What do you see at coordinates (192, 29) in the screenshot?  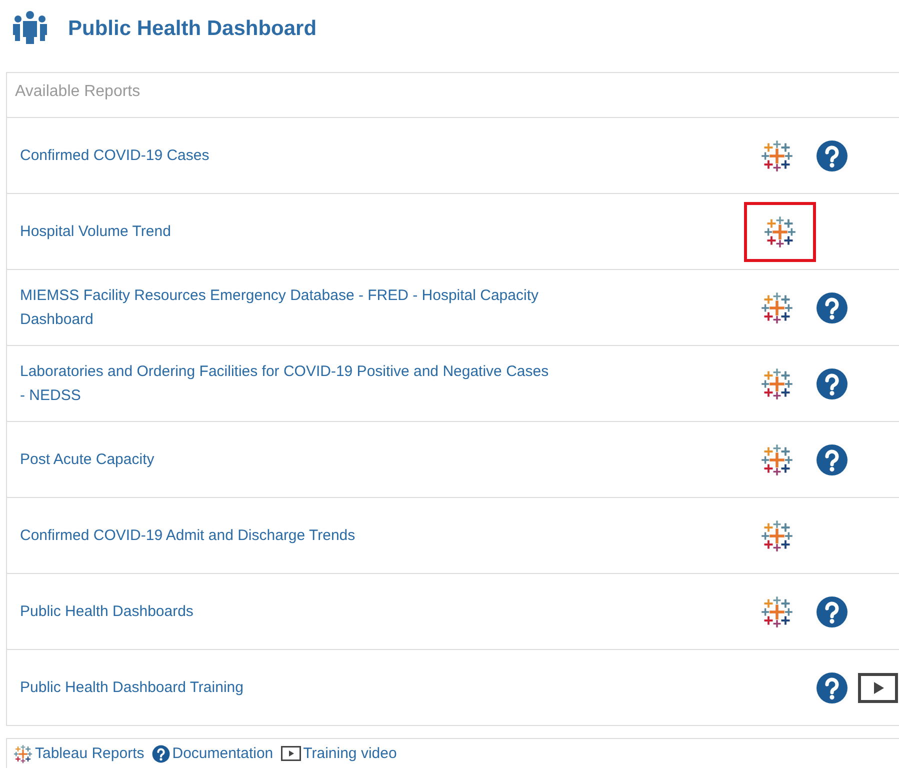 I see `page-title: Public Health Dashboard` at bounding box center [192, 29].